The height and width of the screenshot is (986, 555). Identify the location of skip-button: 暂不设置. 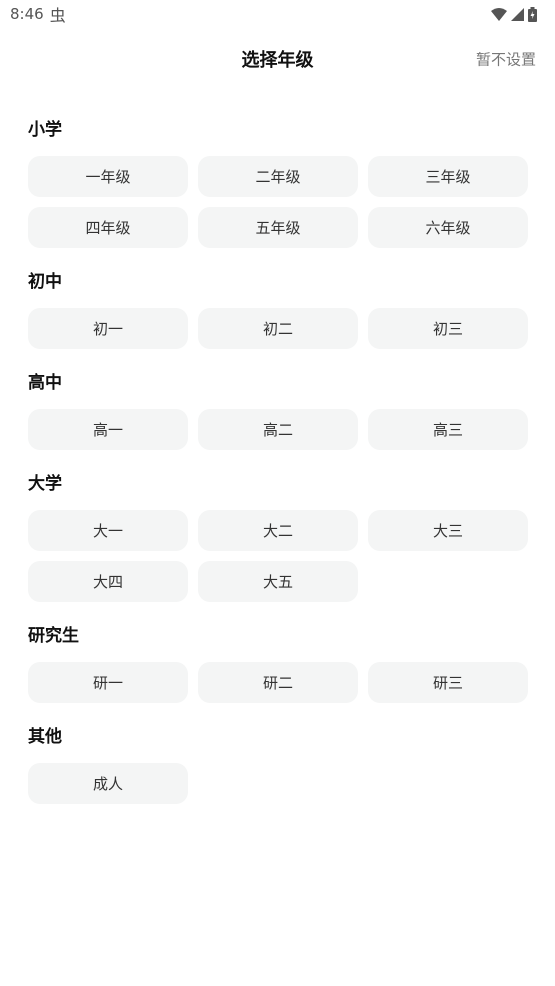
(506, 59).